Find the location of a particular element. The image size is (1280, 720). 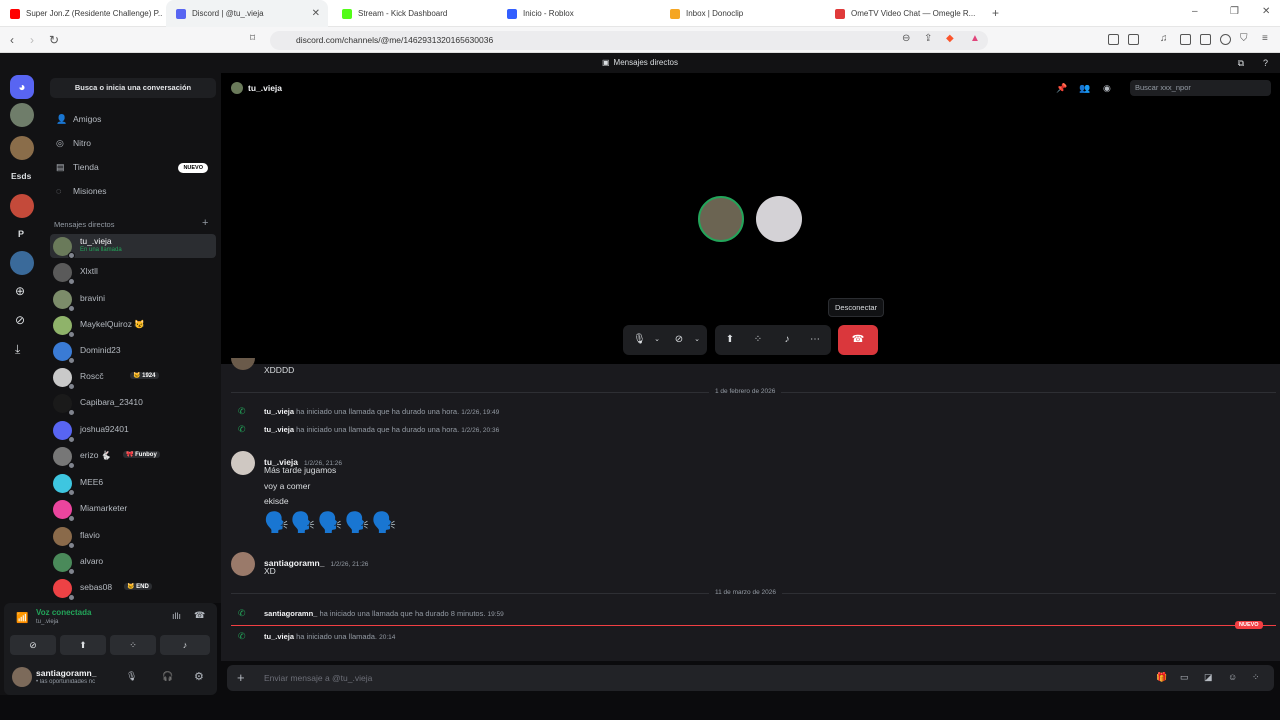

dm-item: bravini is located at coordinates (133, 299).